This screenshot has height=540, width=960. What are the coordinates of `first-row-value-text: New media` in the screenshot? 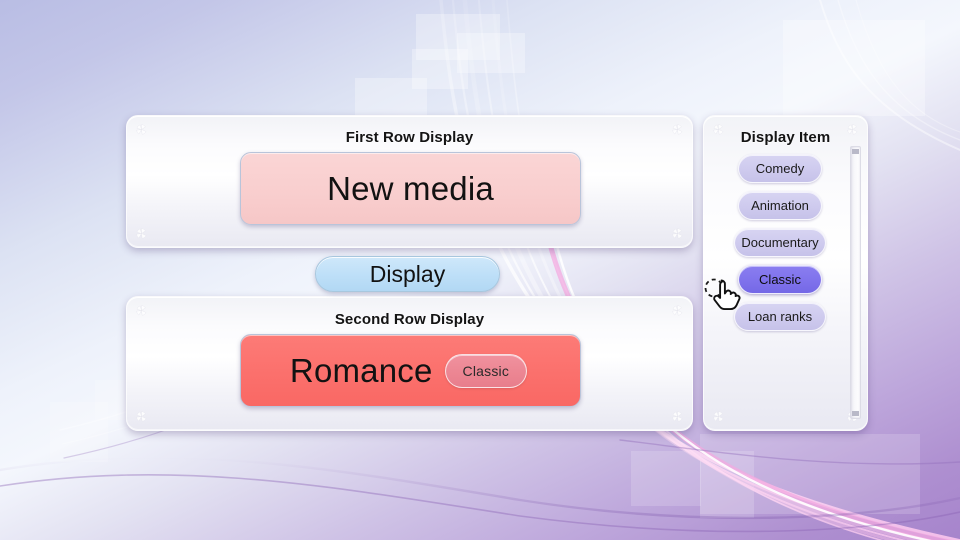 It's located at (410, 188).